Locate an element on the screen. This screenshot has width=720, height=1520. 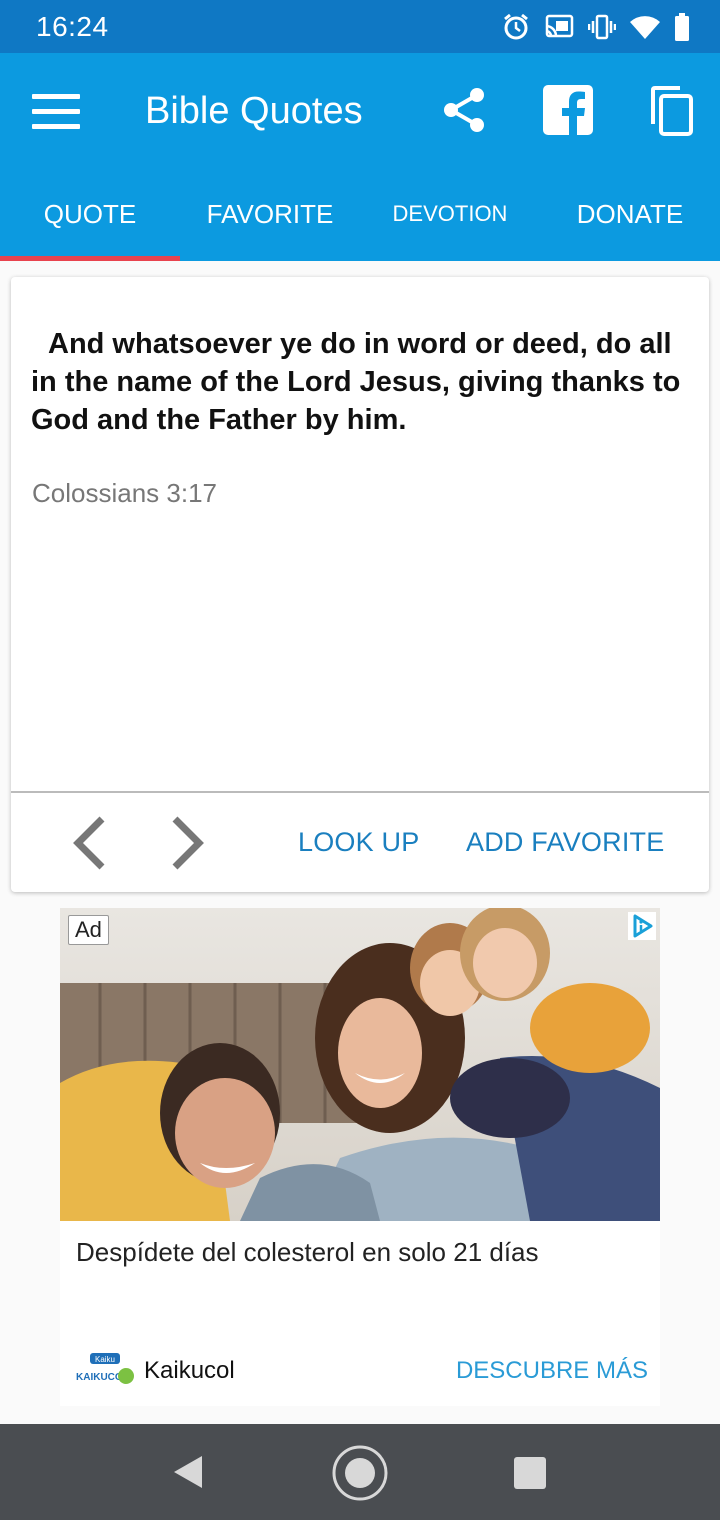
alarm-icon is located at coordinates (516, 26).